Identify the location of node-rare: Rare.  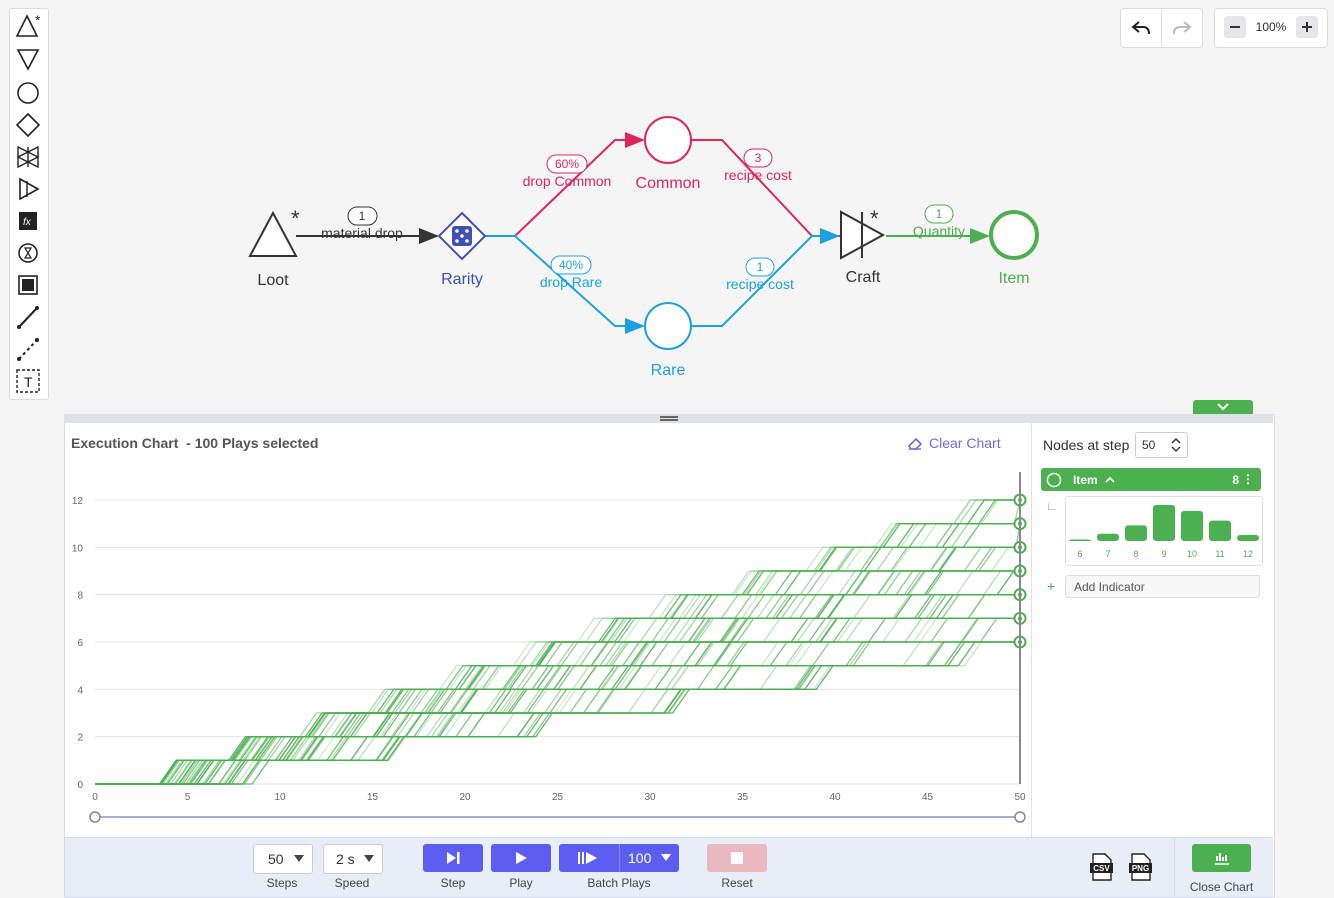
(668, 340).